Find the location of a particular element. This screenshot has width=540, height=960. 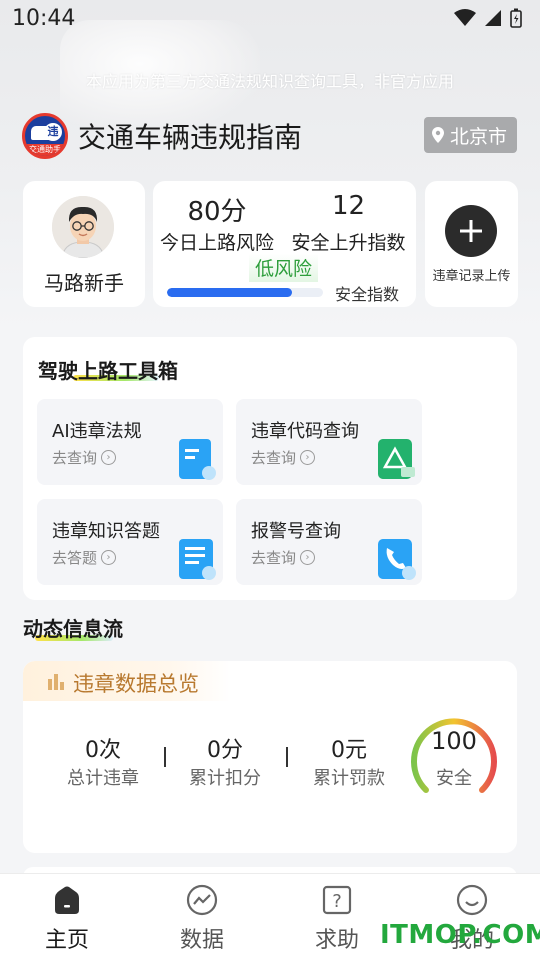

tool-emergency-number: 报警号查询 去查询 › is located at coordinates (329, 542).